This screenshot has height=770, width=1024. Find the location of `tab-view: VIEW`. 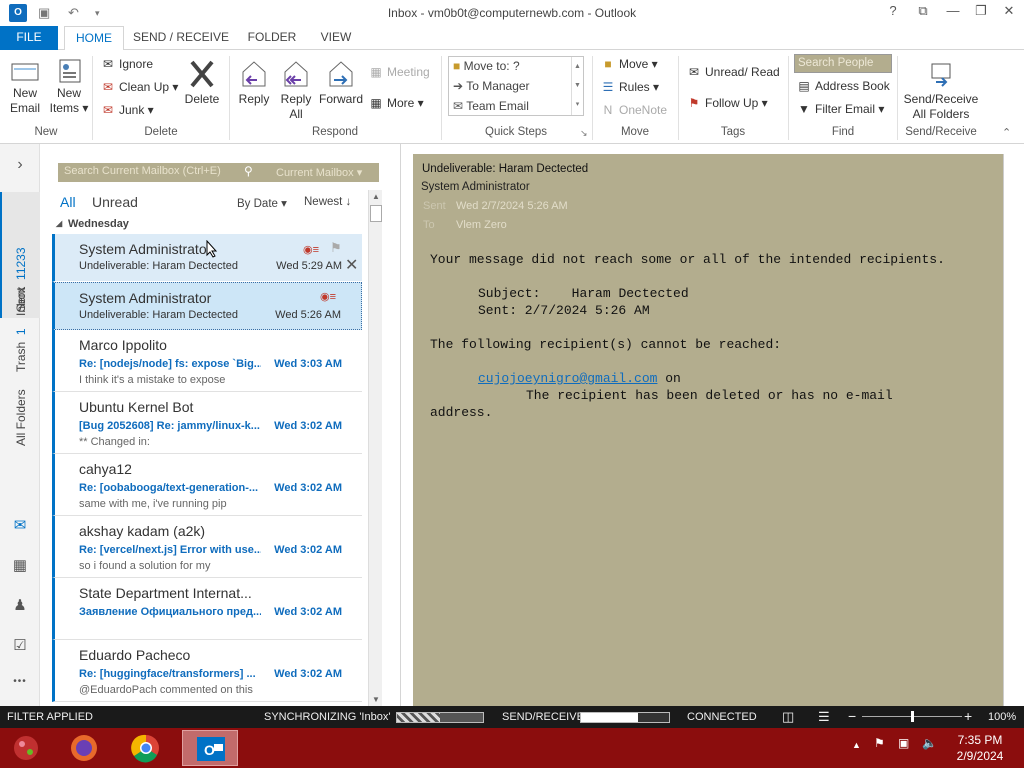

tab-view: VIEW is located at coordinates (336, 38).